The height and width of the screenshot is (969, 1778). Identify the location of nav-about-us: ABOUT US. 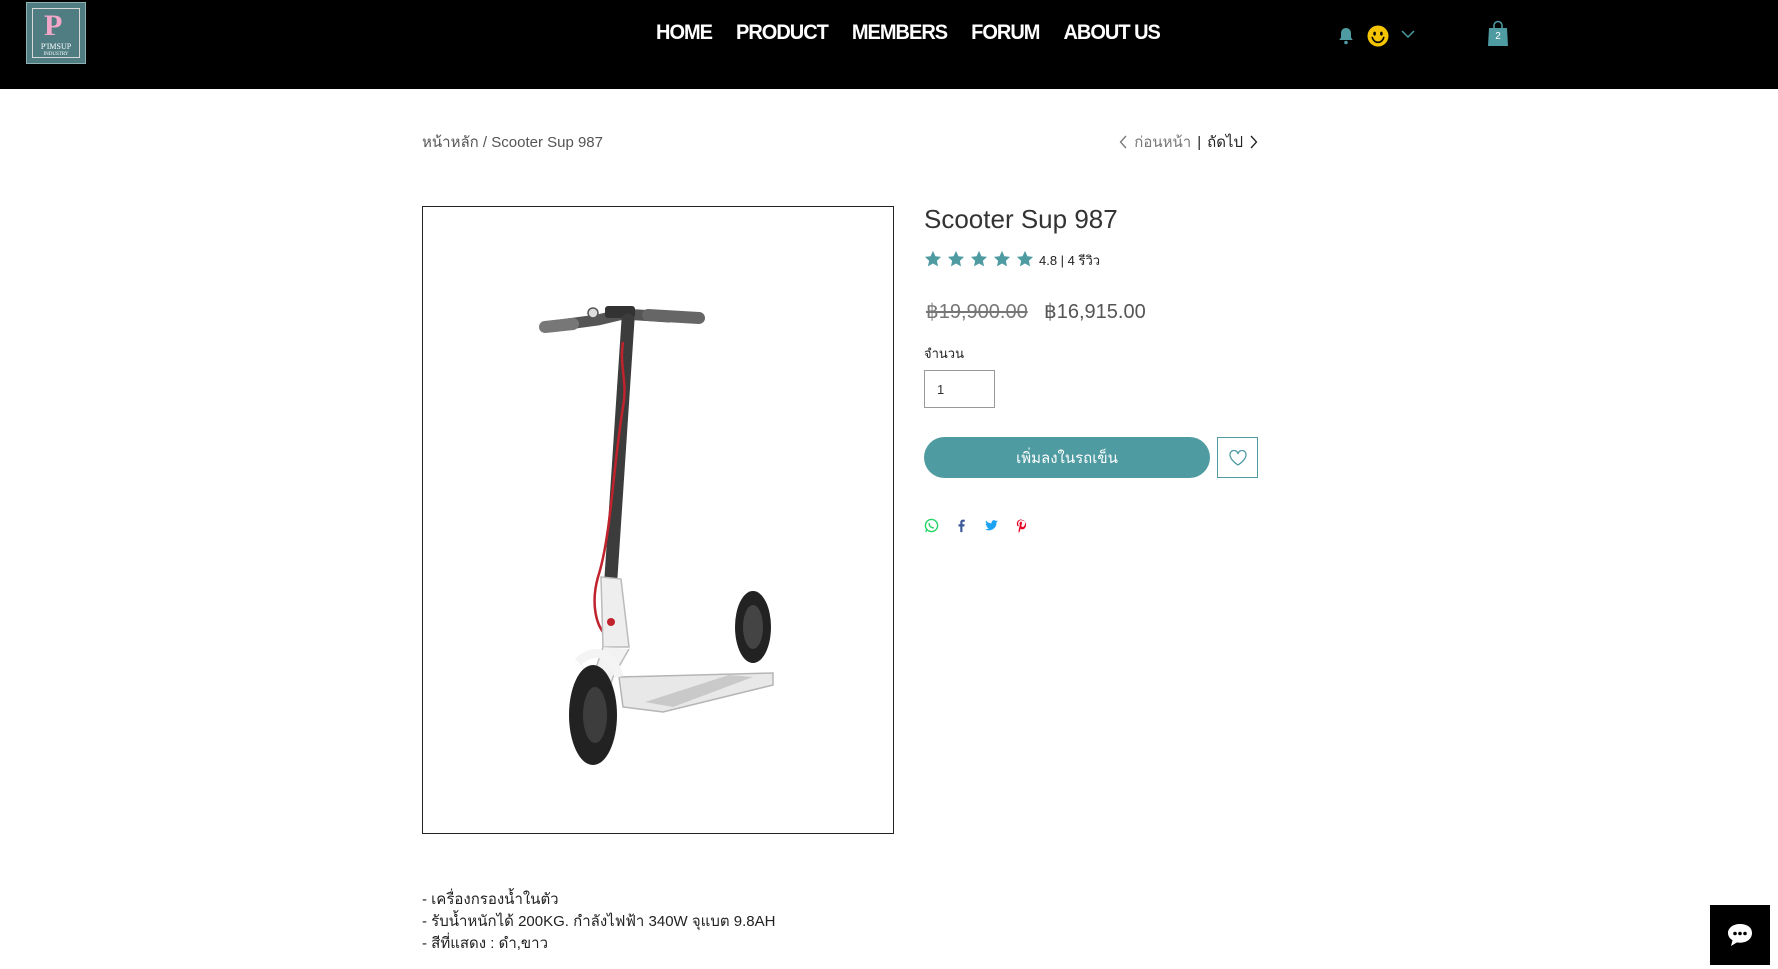
(1111, 35).